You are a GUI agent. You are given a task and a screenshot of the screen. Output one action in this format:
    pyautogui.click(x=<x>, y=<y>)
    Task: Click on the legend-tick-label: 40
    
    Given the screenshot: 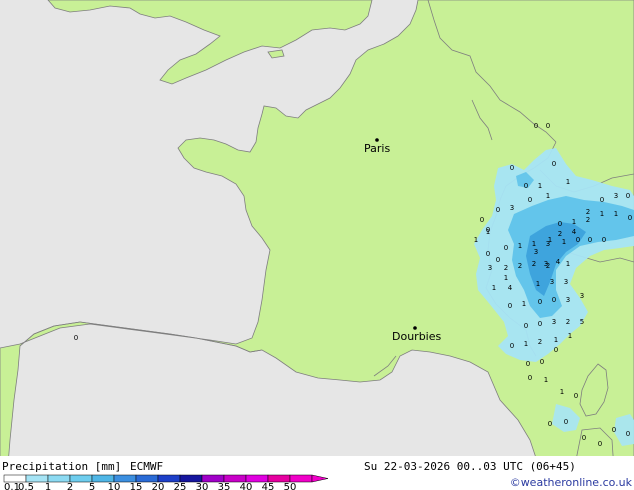 What is the action you would take?
    pyautogui.click(x=246, y=486)
    